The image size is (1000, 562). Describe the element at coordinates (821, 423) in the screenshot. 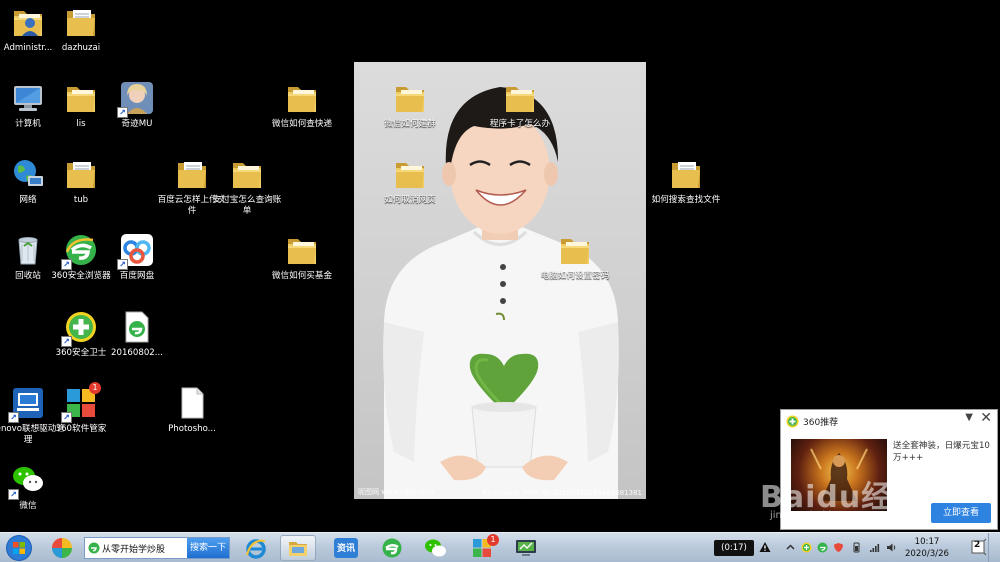

I see `popup-title: 360推荐` at that location.